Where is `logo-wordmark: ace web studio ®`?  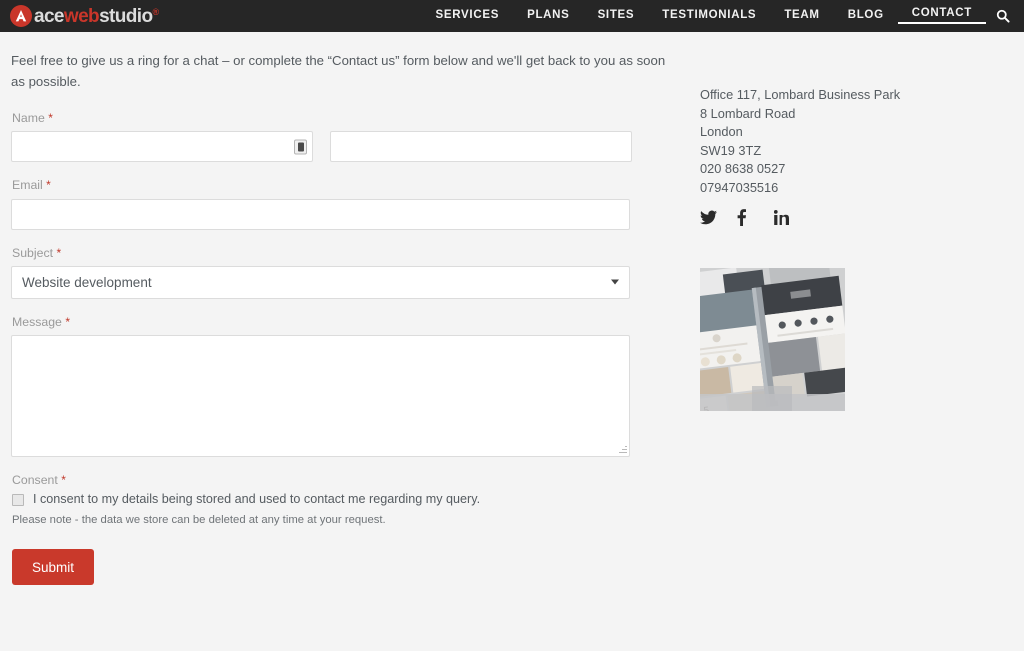
logo-wordmark: ace web studio ® is located at coordinates (96, 16).